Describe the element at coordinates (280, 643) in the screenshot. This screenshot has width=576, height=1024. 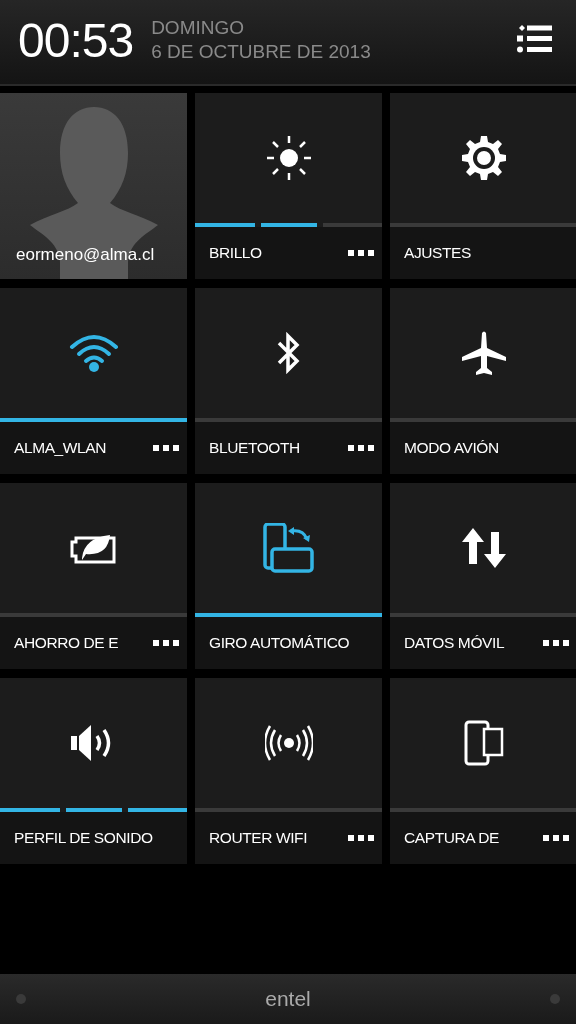
I see `tile-label: GIRO AUTOMÁTICO` at that location.